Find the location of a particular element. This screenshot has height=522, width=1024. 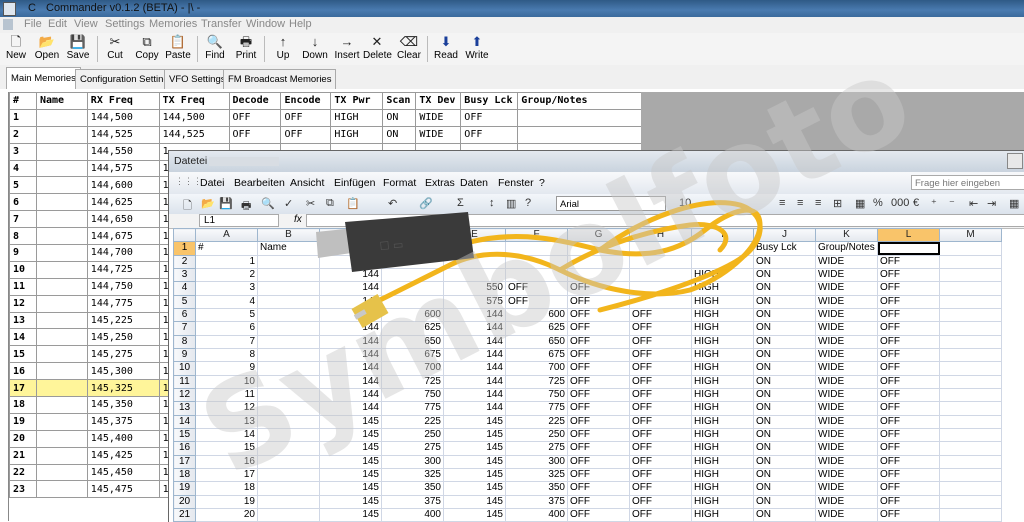

clear-button: ⌫ Clear is located at coordinates (409, 47).